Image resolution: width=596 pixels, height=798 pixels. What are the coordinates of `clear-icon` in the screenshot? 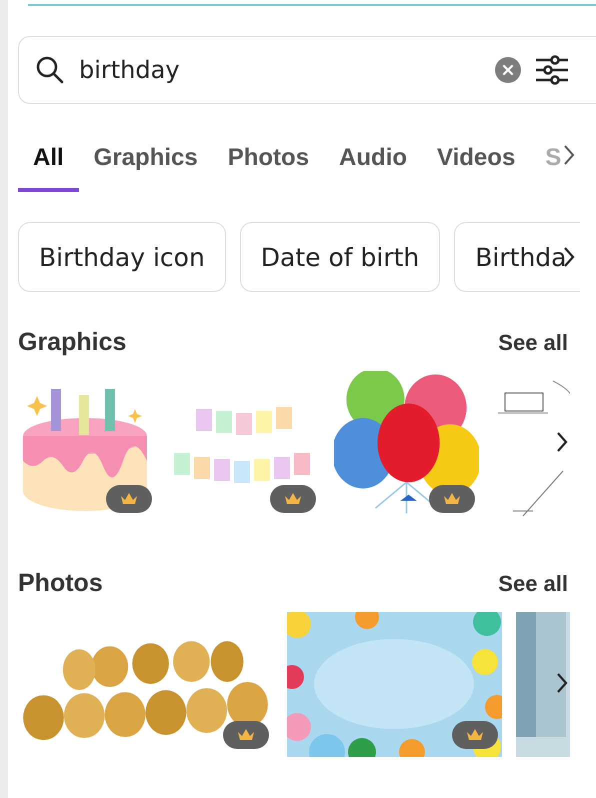 It's located at (508, 70).